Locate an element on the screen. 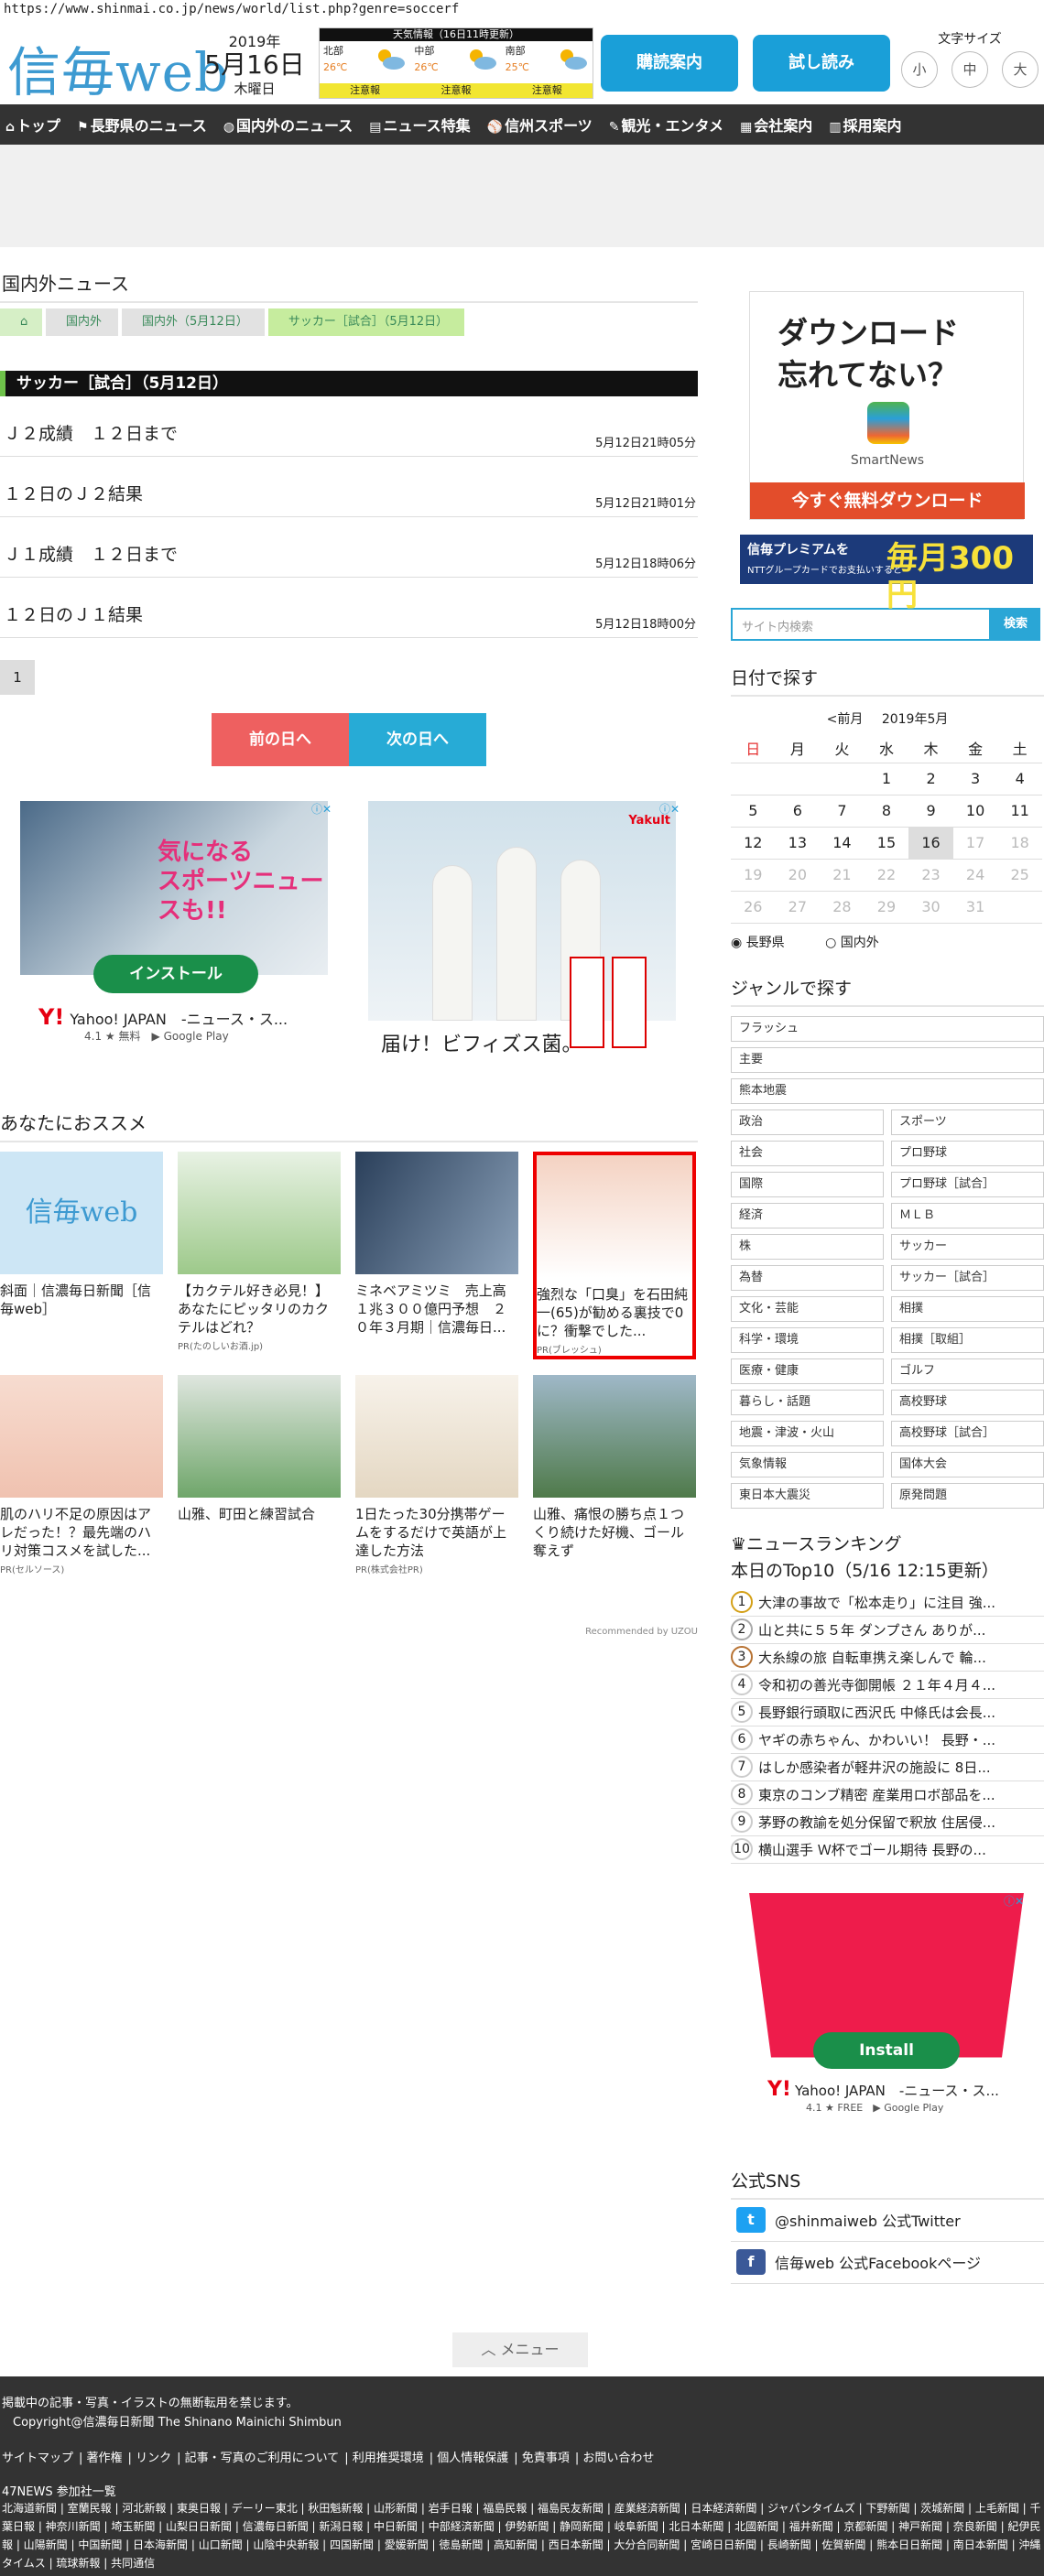 This screenshot has height=2576, width=1044. genre-item: 政治 is located at coordinates (807, 1122).